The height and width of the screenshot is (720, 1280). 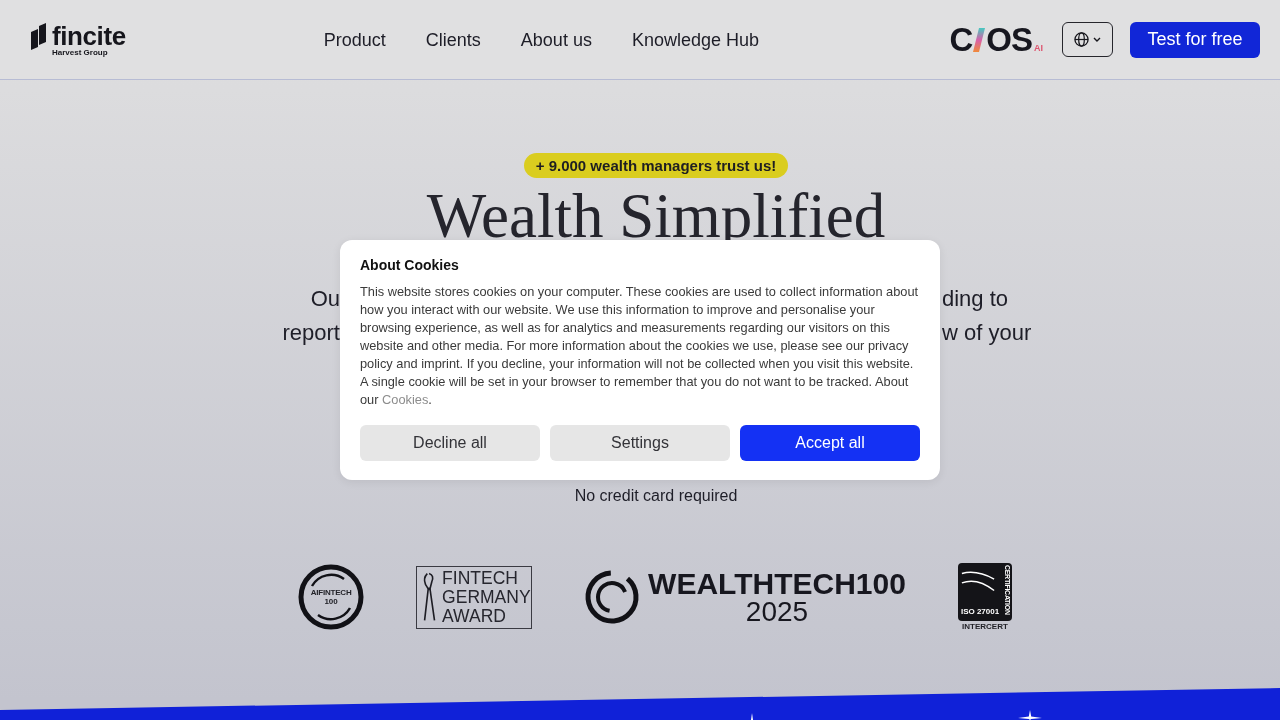 What do you see at coordinates (450, 443) in the screenshot?
I see `cookie-choice-button: Decline all` at bounding box center [450, 443].